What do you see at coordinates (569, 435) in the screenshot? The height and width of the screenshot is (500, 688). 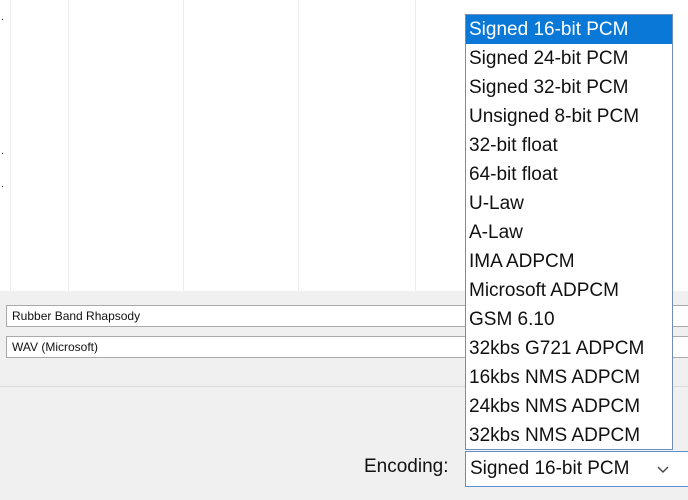 I see `encoding-option: 32kbs NMS ADPCM` at bounding box center [569, 435].